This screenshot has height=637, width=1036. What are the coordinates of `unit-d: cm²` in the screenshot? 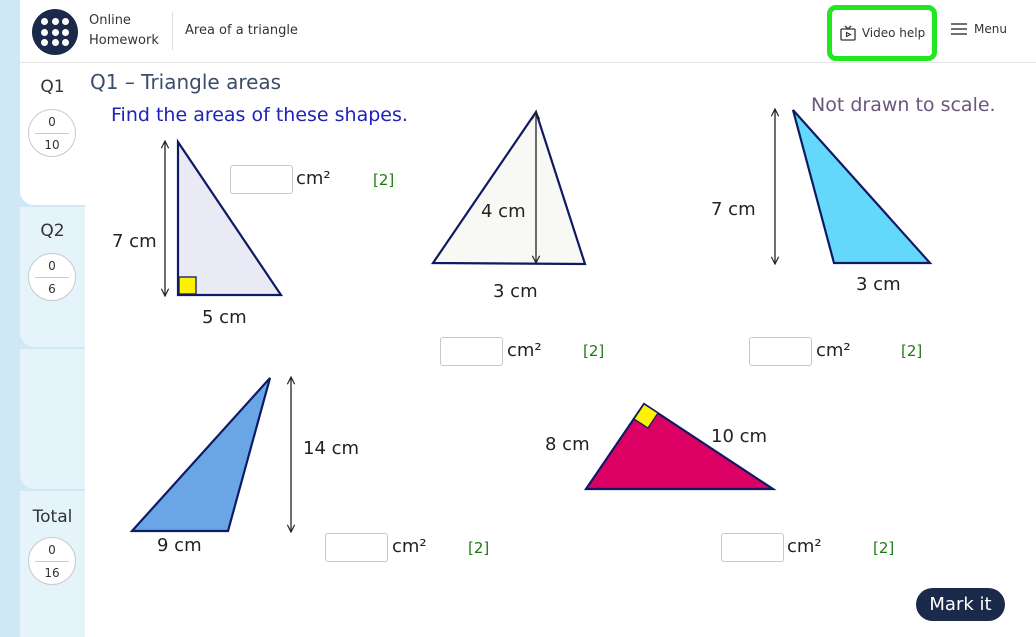 It's located at (409, 546).